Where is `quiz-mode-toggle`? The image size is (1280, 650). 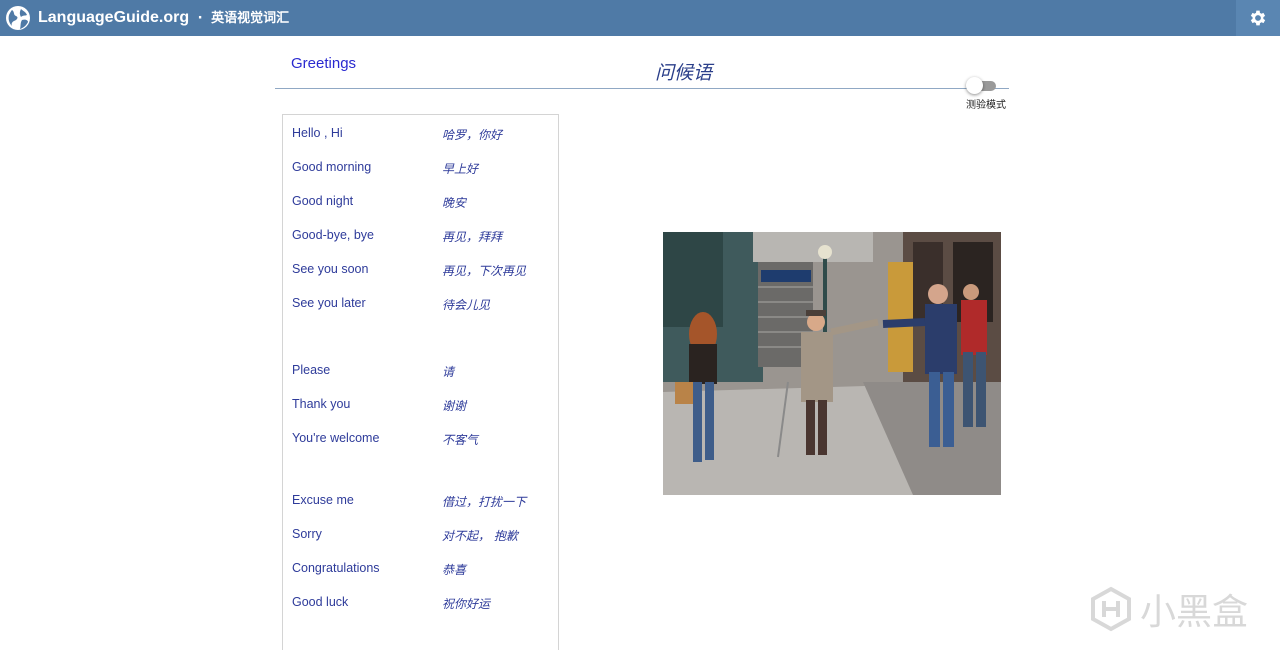 quiz-mode-toggle is located at coordinates (981, 85).